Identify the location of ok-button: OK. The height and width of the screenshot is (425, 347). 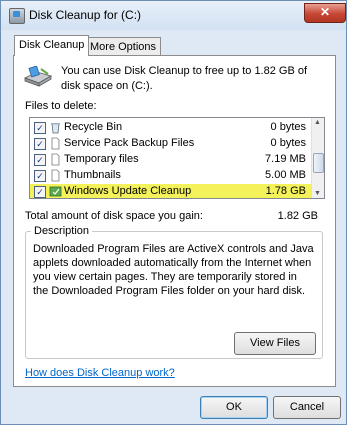
(234, 407).